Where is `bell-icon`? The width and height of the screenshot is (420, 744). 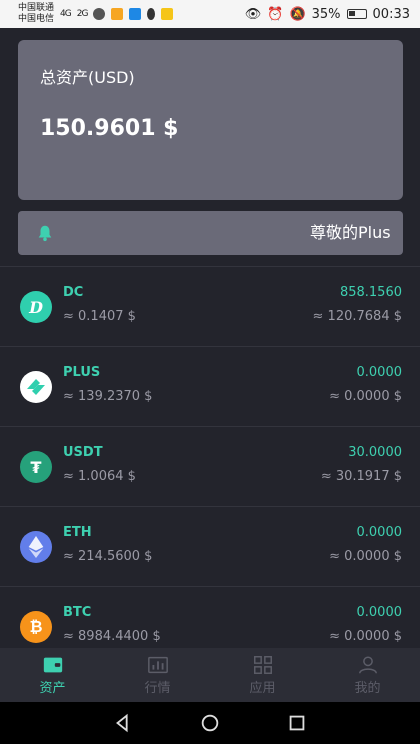
bell-icon is located at coordinates (45, 233).